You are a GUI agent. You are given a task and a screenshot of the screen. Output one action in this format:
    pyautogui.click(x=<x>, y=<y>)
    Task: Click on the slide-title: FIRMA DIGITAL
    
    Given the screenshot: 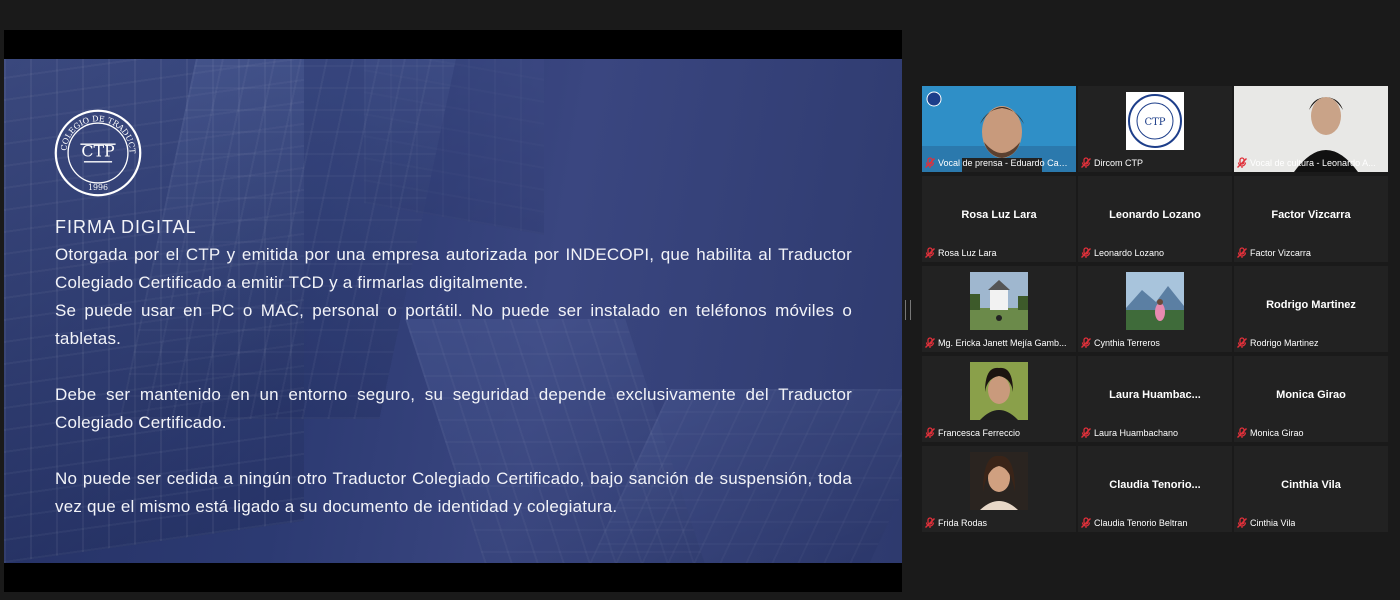 What is the action you would take?
    pyautogui.click(x=126, y=227)
    